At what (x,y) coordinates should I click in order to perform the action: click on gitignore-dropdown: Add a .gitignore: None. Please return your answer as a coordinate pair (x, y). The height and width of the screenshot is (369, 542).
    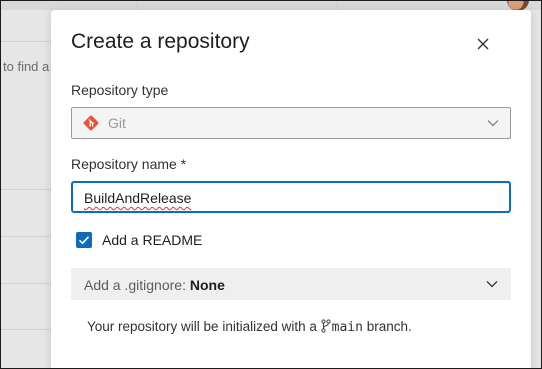
    Looking at the image, I should click on (291, 284).